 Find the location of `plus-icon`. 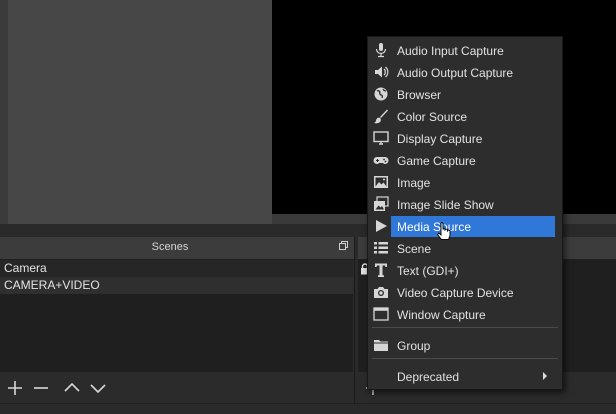

plus-icon is located at coordinates (15, 388).